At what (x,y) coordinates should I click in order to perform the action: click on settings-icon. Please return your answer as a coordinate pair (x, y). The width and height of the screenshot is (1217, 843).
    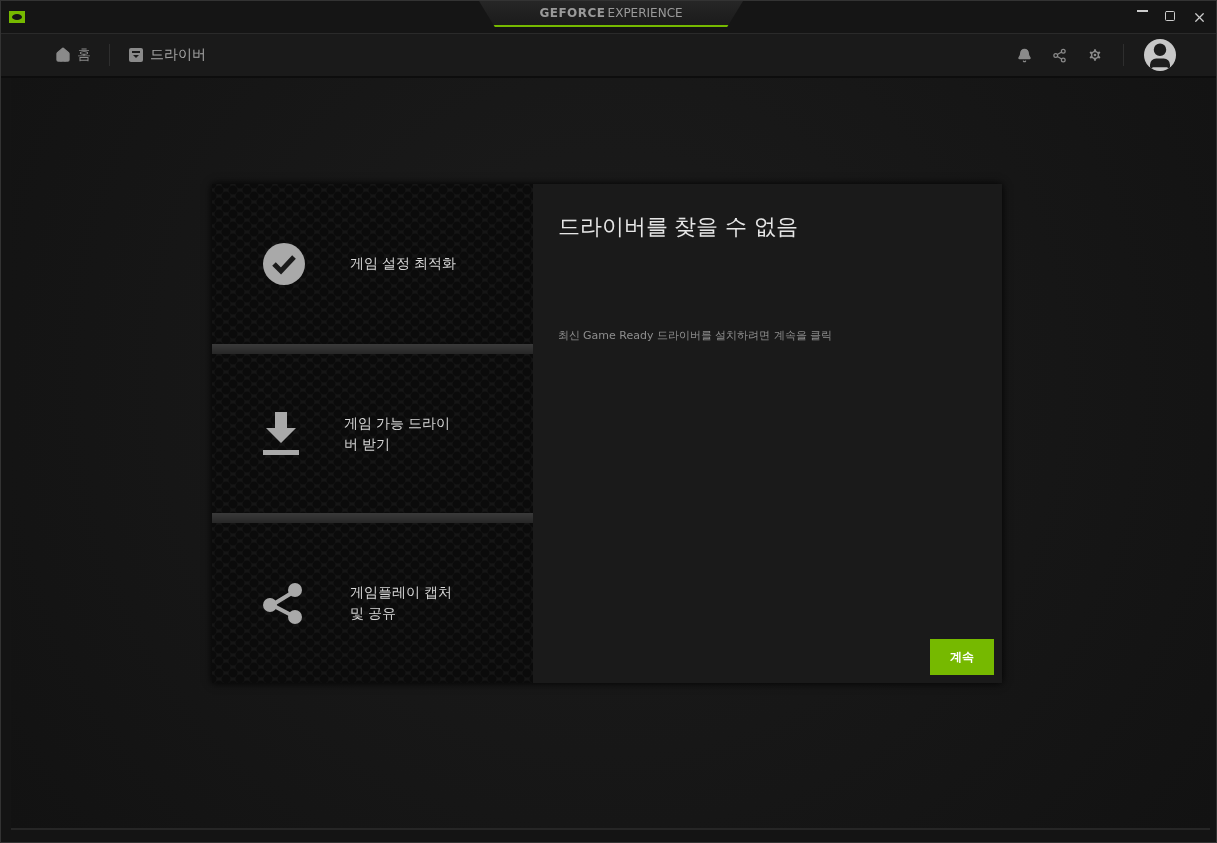
    Looking at the image, I should click on (1095, 55).